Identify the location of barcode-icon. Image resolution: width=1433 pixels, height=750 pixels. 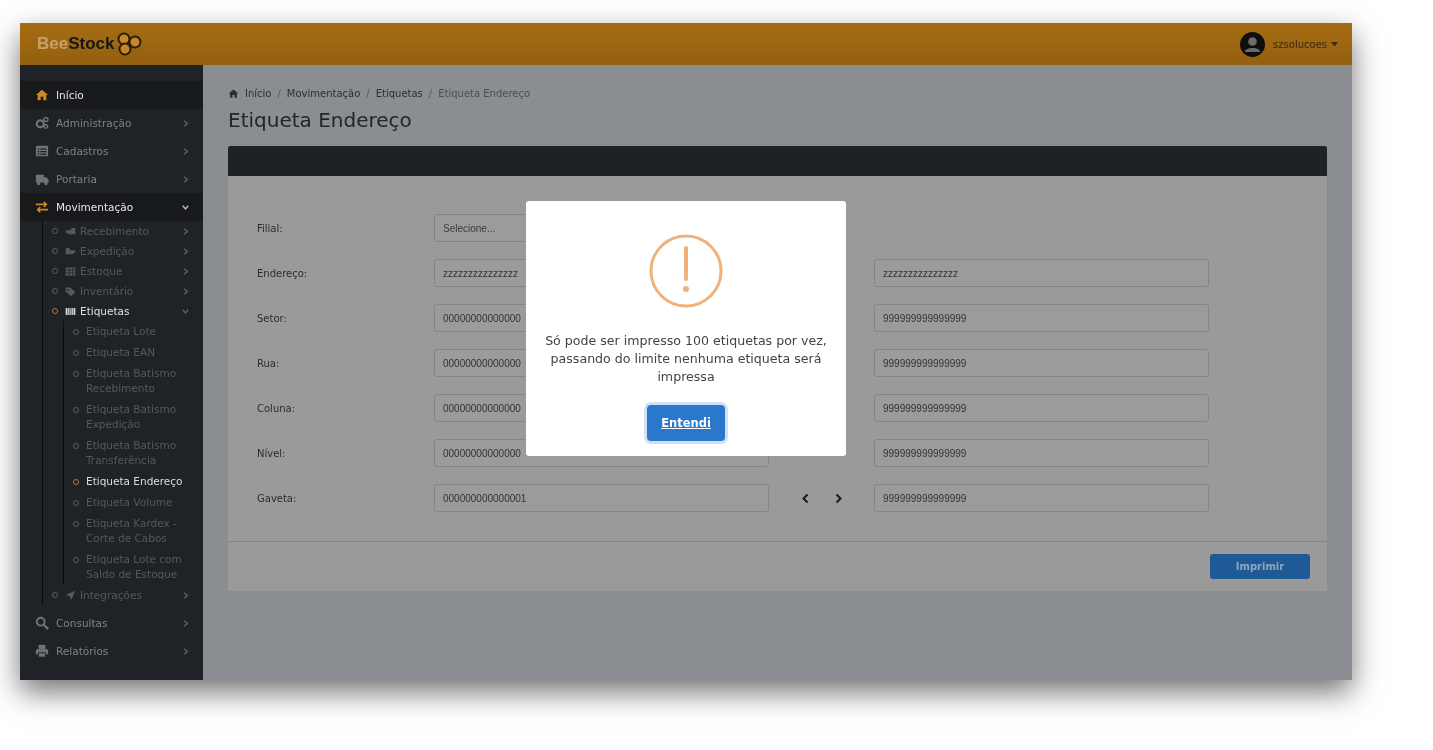
(70, 311).